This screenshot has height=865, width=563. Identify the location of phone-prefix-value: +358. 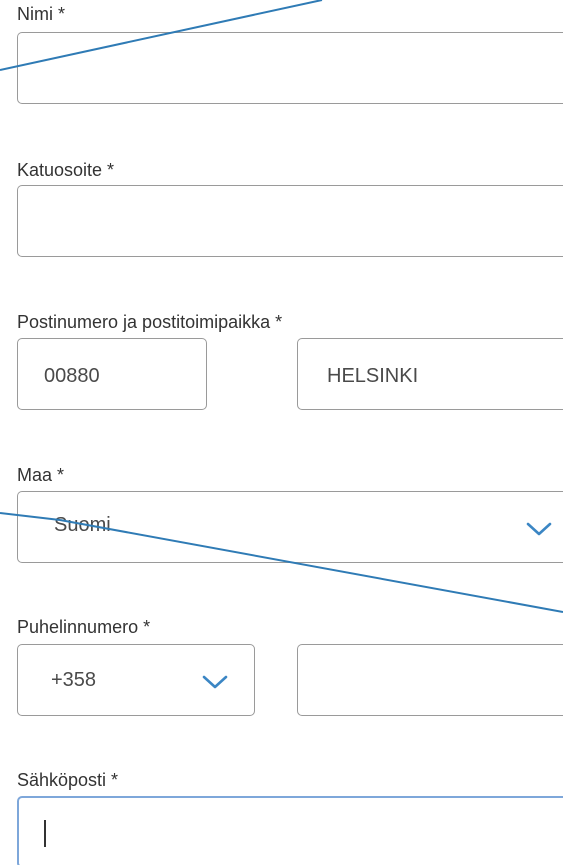
(74, 680).